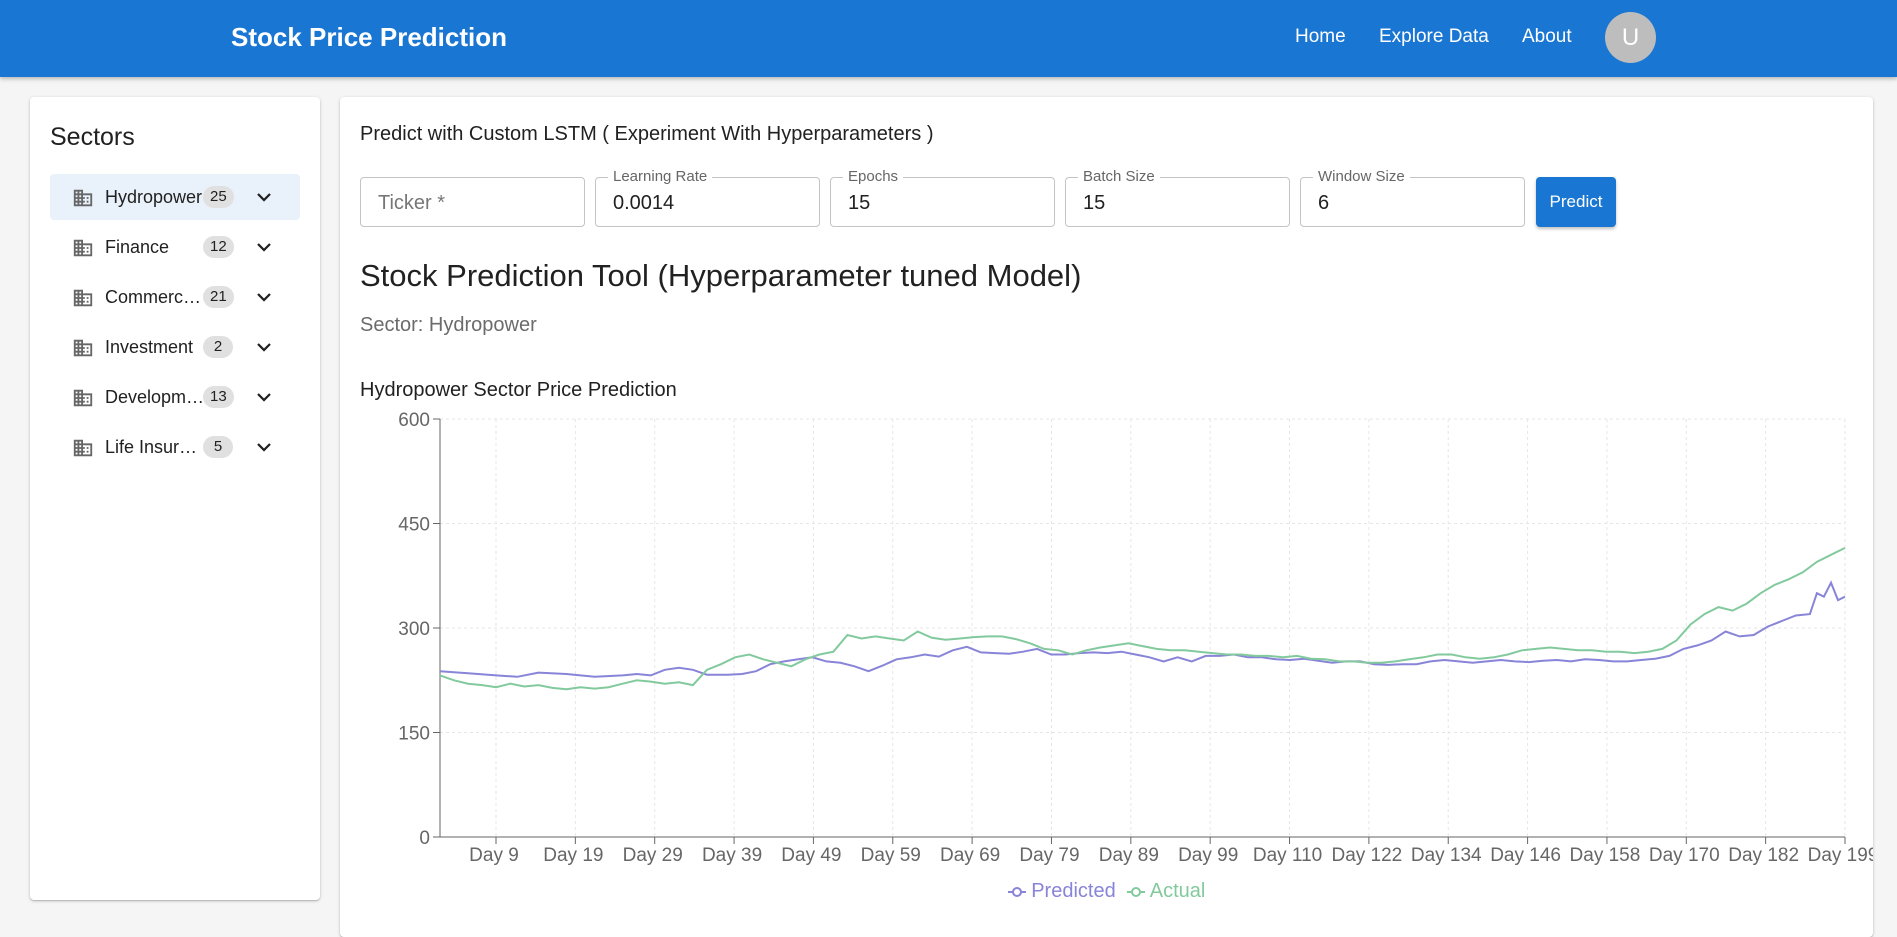  I want to click on legend-predicted: Predicted, so click(1064, 891).